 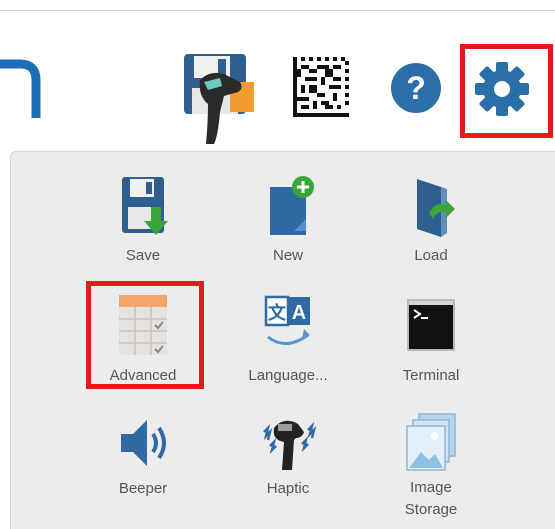 I want to click on menu-item-advanced: Advanced, so click(x=143, y=348).